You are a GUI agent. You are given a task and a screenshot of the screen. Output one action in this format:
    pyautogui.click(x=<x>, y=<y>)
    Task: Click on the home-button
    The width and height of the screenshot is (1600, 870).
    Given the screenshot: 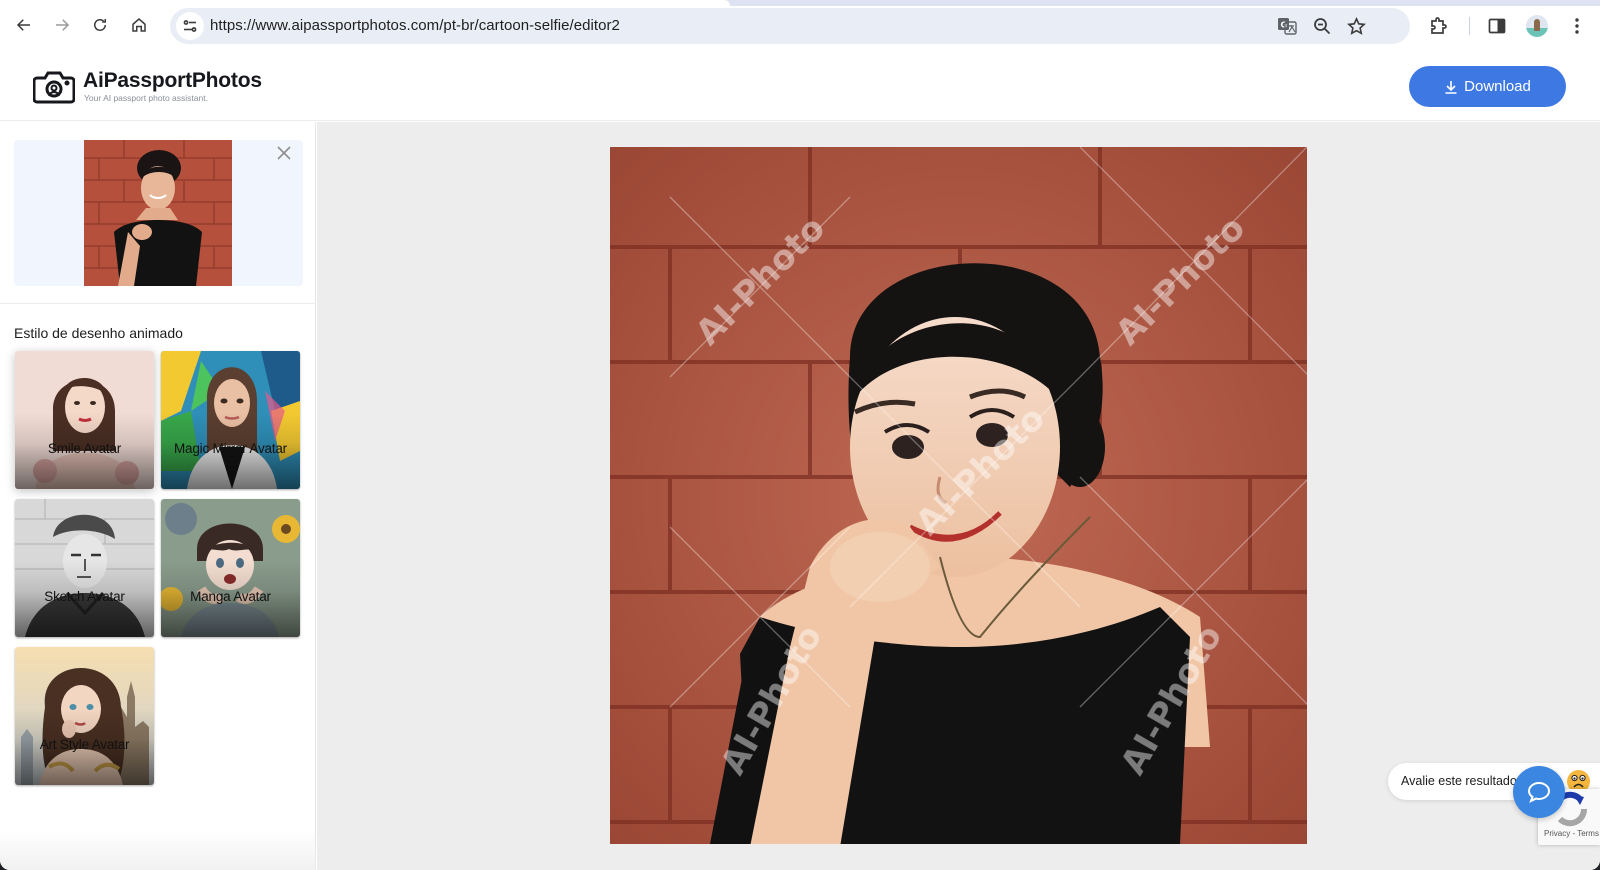 What is the action you would take?
    pyautogui.click(x=139, y=25)
    